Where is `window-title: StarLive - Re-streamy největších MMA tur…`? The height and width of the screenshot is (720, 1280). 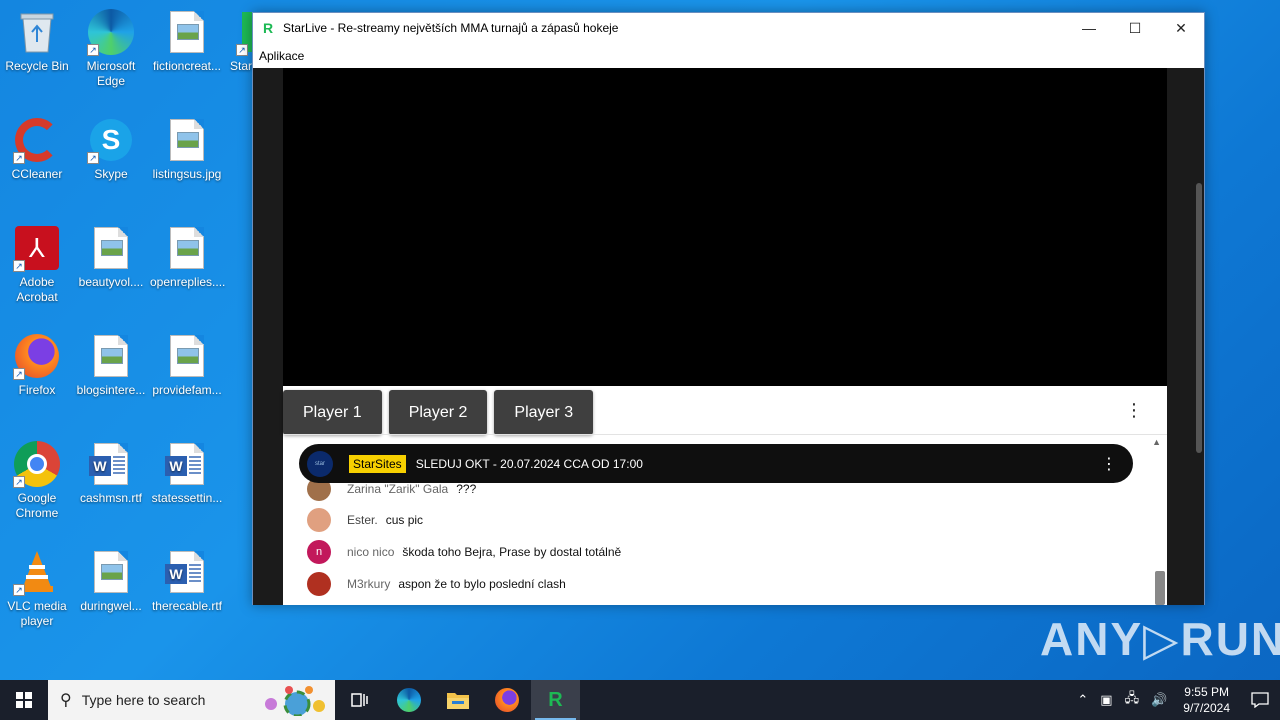
window-title: StarLive - Re-streamy největších MMA tur… is located at coordinates (451, 28).